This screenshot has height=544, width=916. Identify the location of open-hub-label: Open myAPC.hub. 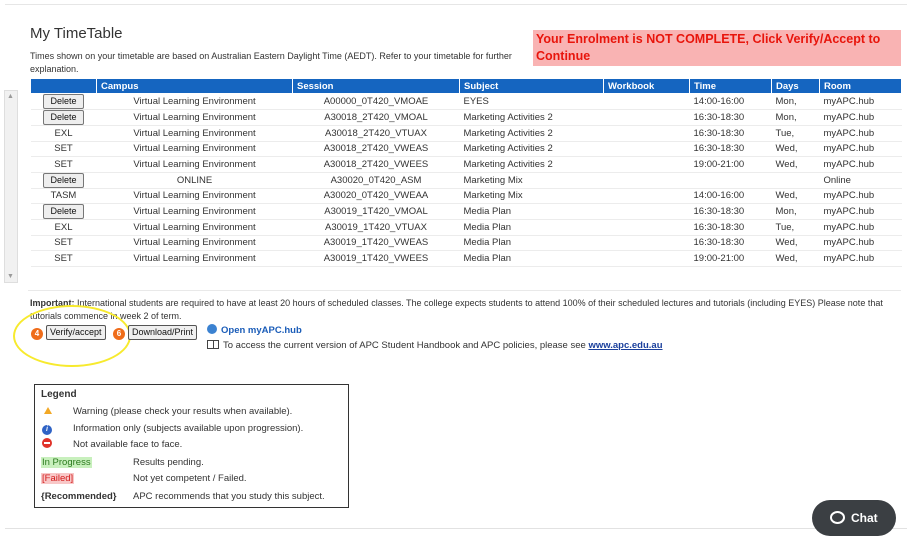
(261, 330).